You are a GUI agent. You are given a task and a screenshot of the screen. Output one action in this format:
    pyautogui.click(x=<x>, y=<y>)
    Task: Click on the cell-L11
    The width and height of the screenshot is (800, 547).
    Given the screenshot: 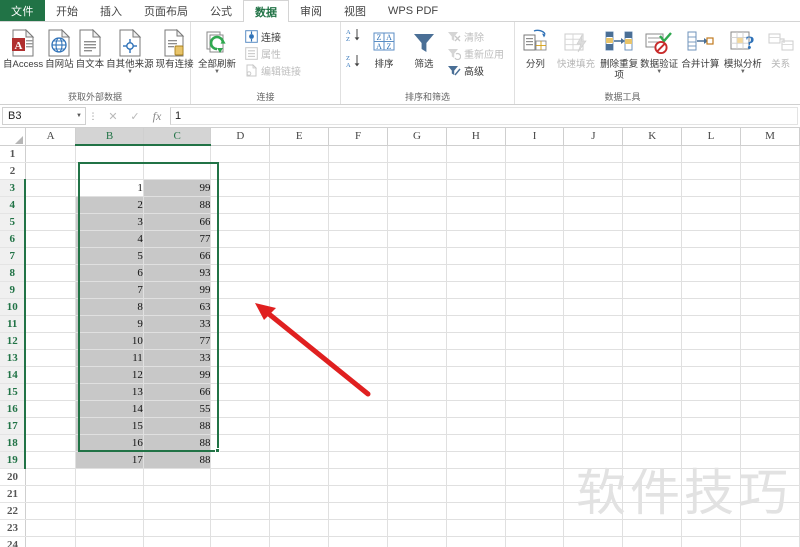 What is the action you would take?
    pyautogui.click(x=711, y=324)
    